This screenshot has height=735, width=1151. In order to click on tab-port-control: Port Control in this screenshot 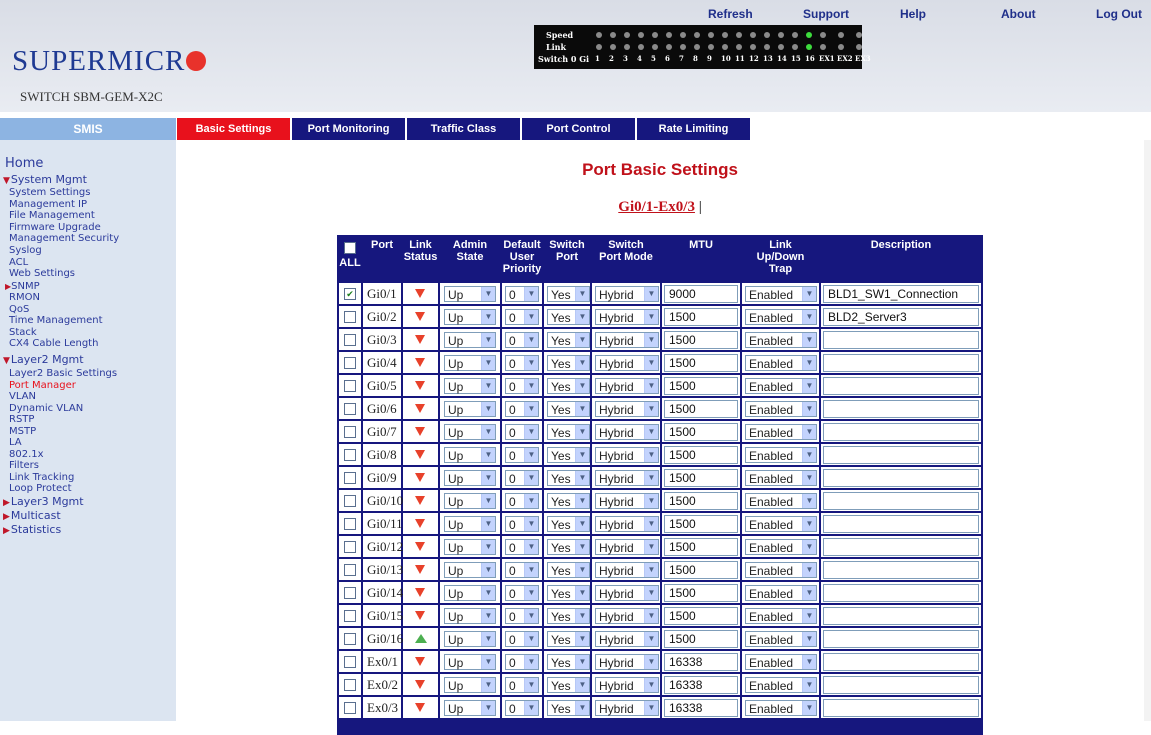, I will do `click(578, 129)`.